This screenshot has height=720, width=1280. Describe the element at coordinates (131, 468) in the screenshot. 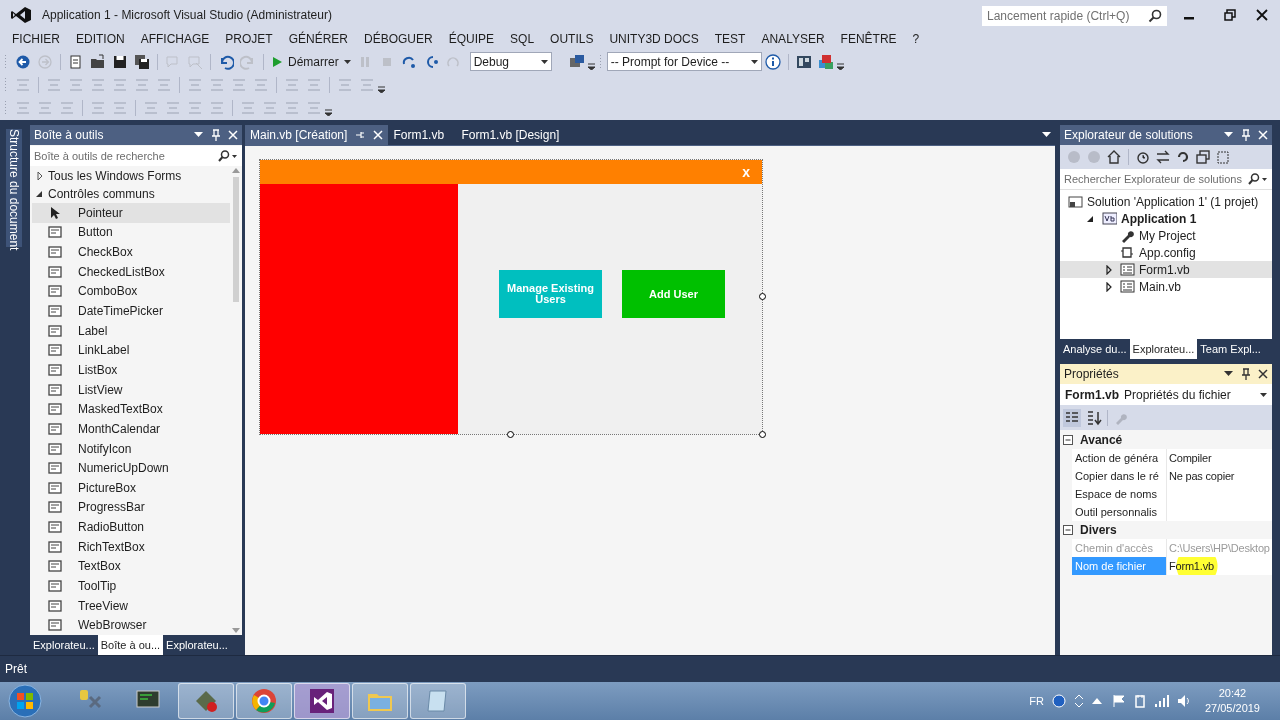

I see `toolbox-item: NumericUpDown` at that location.